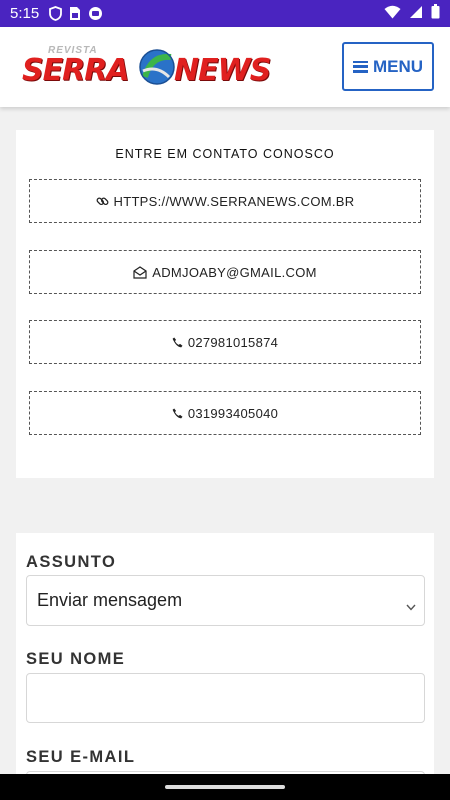  Describe the element at coordinates (392, 14) in the screenshot. I see `wifi-icon` at that location.